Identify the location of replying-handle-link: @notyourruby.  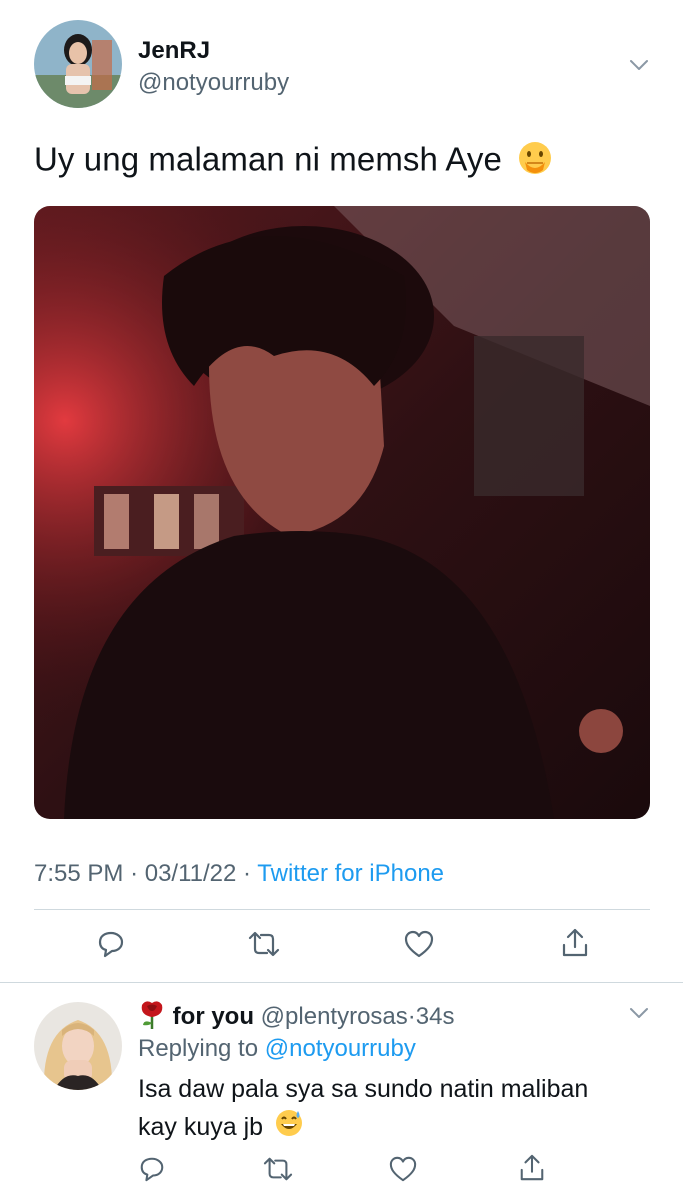
(340, 1048).